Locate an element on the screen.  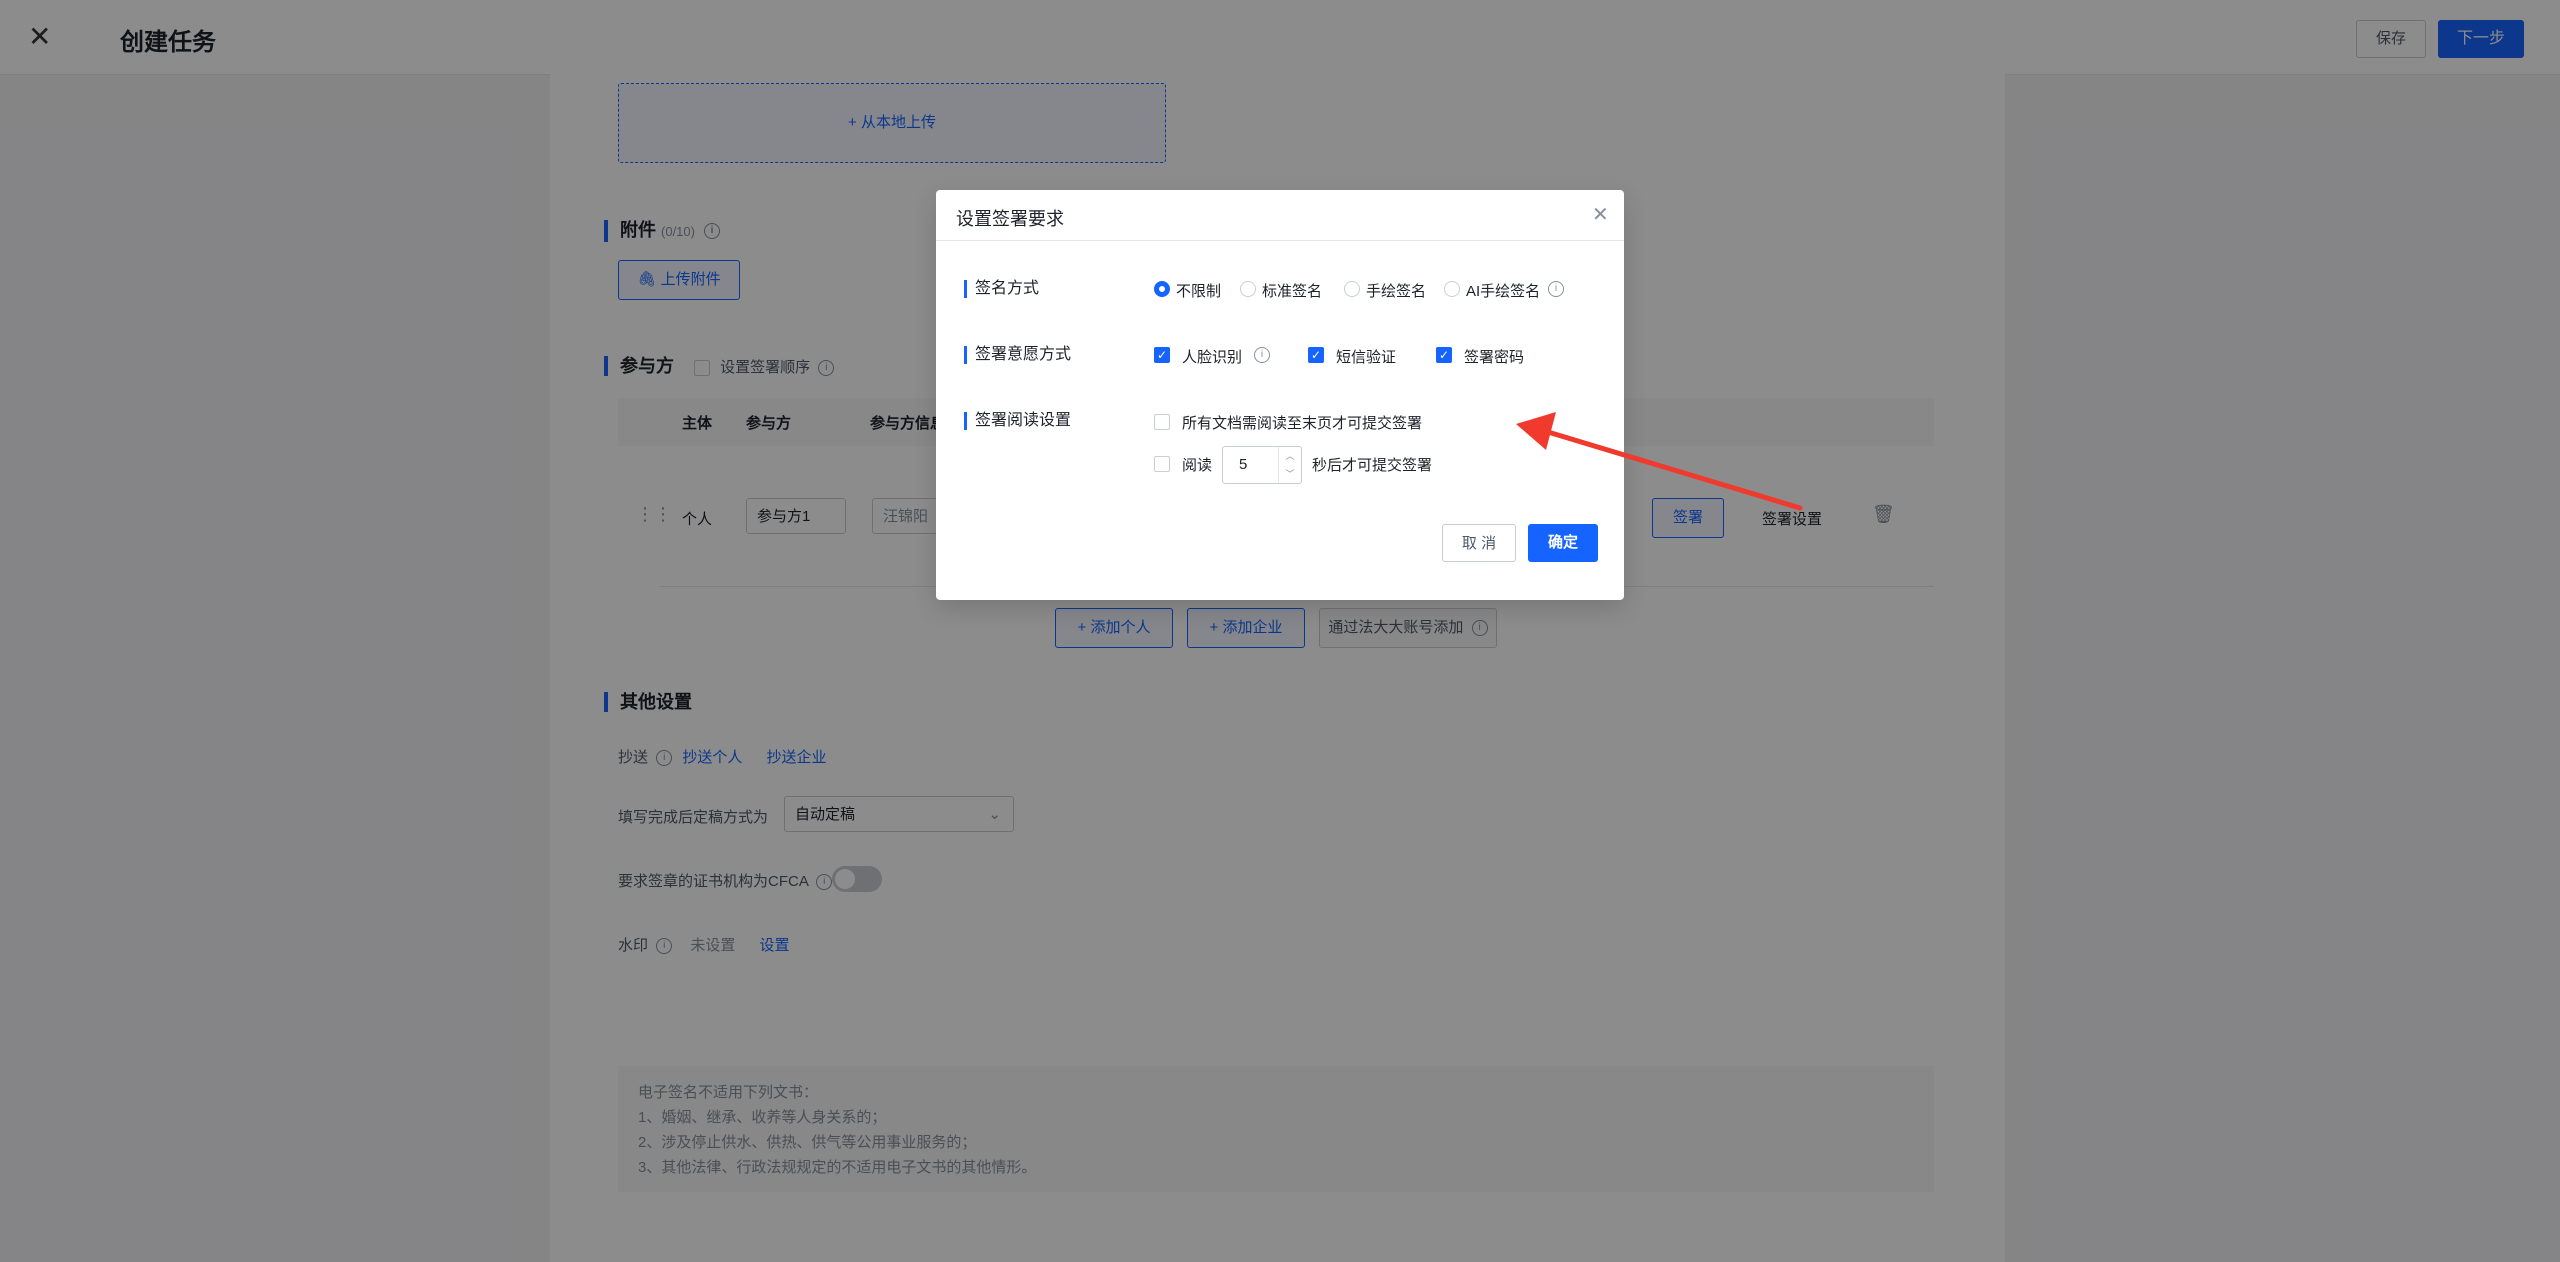
annotation-arrow is located at coordinates (1659, 461).